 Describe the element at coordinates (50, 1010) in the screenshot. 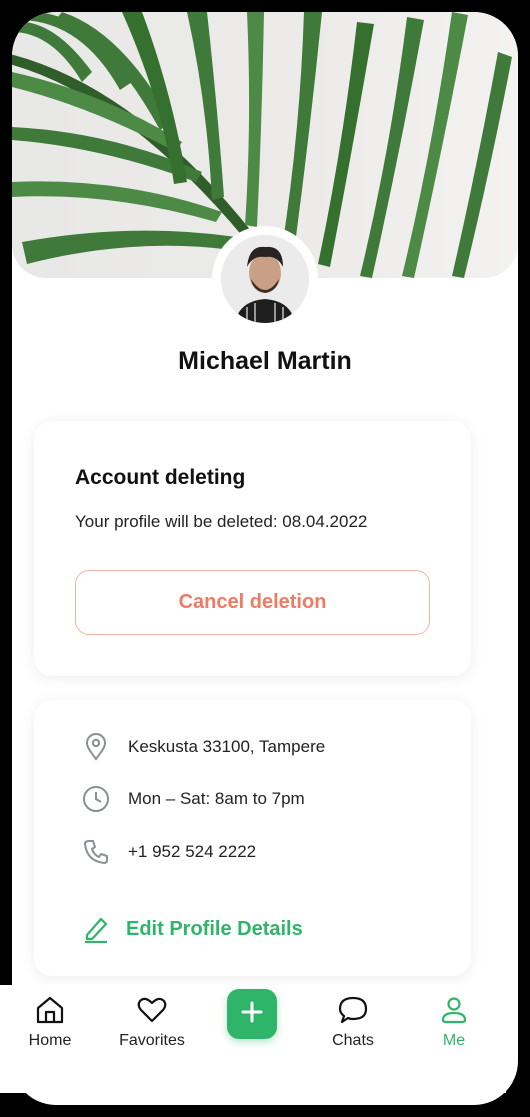

I see `home-icon` at that location.